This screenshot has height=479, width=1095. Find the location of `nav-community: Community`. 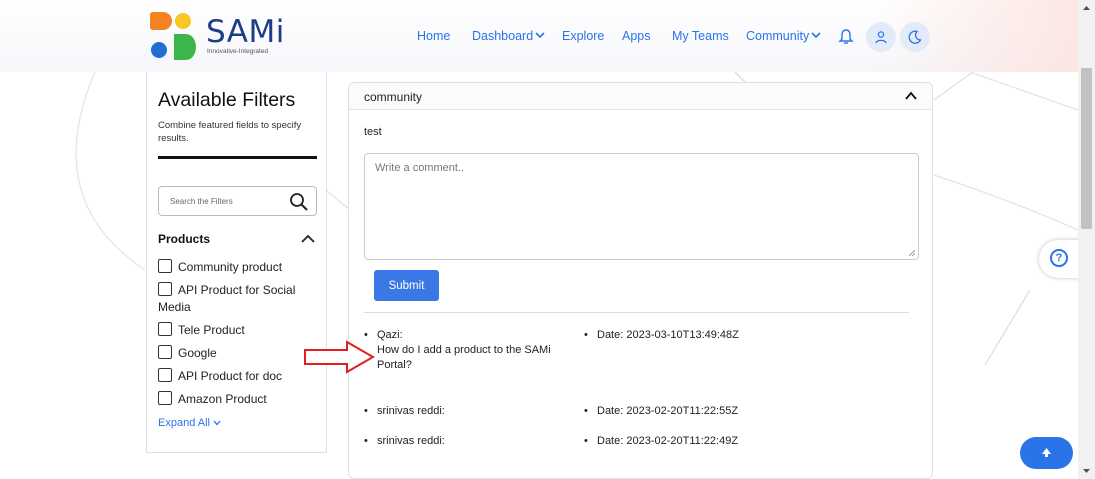

nav-community: Community is located at coordinates (783, 37).